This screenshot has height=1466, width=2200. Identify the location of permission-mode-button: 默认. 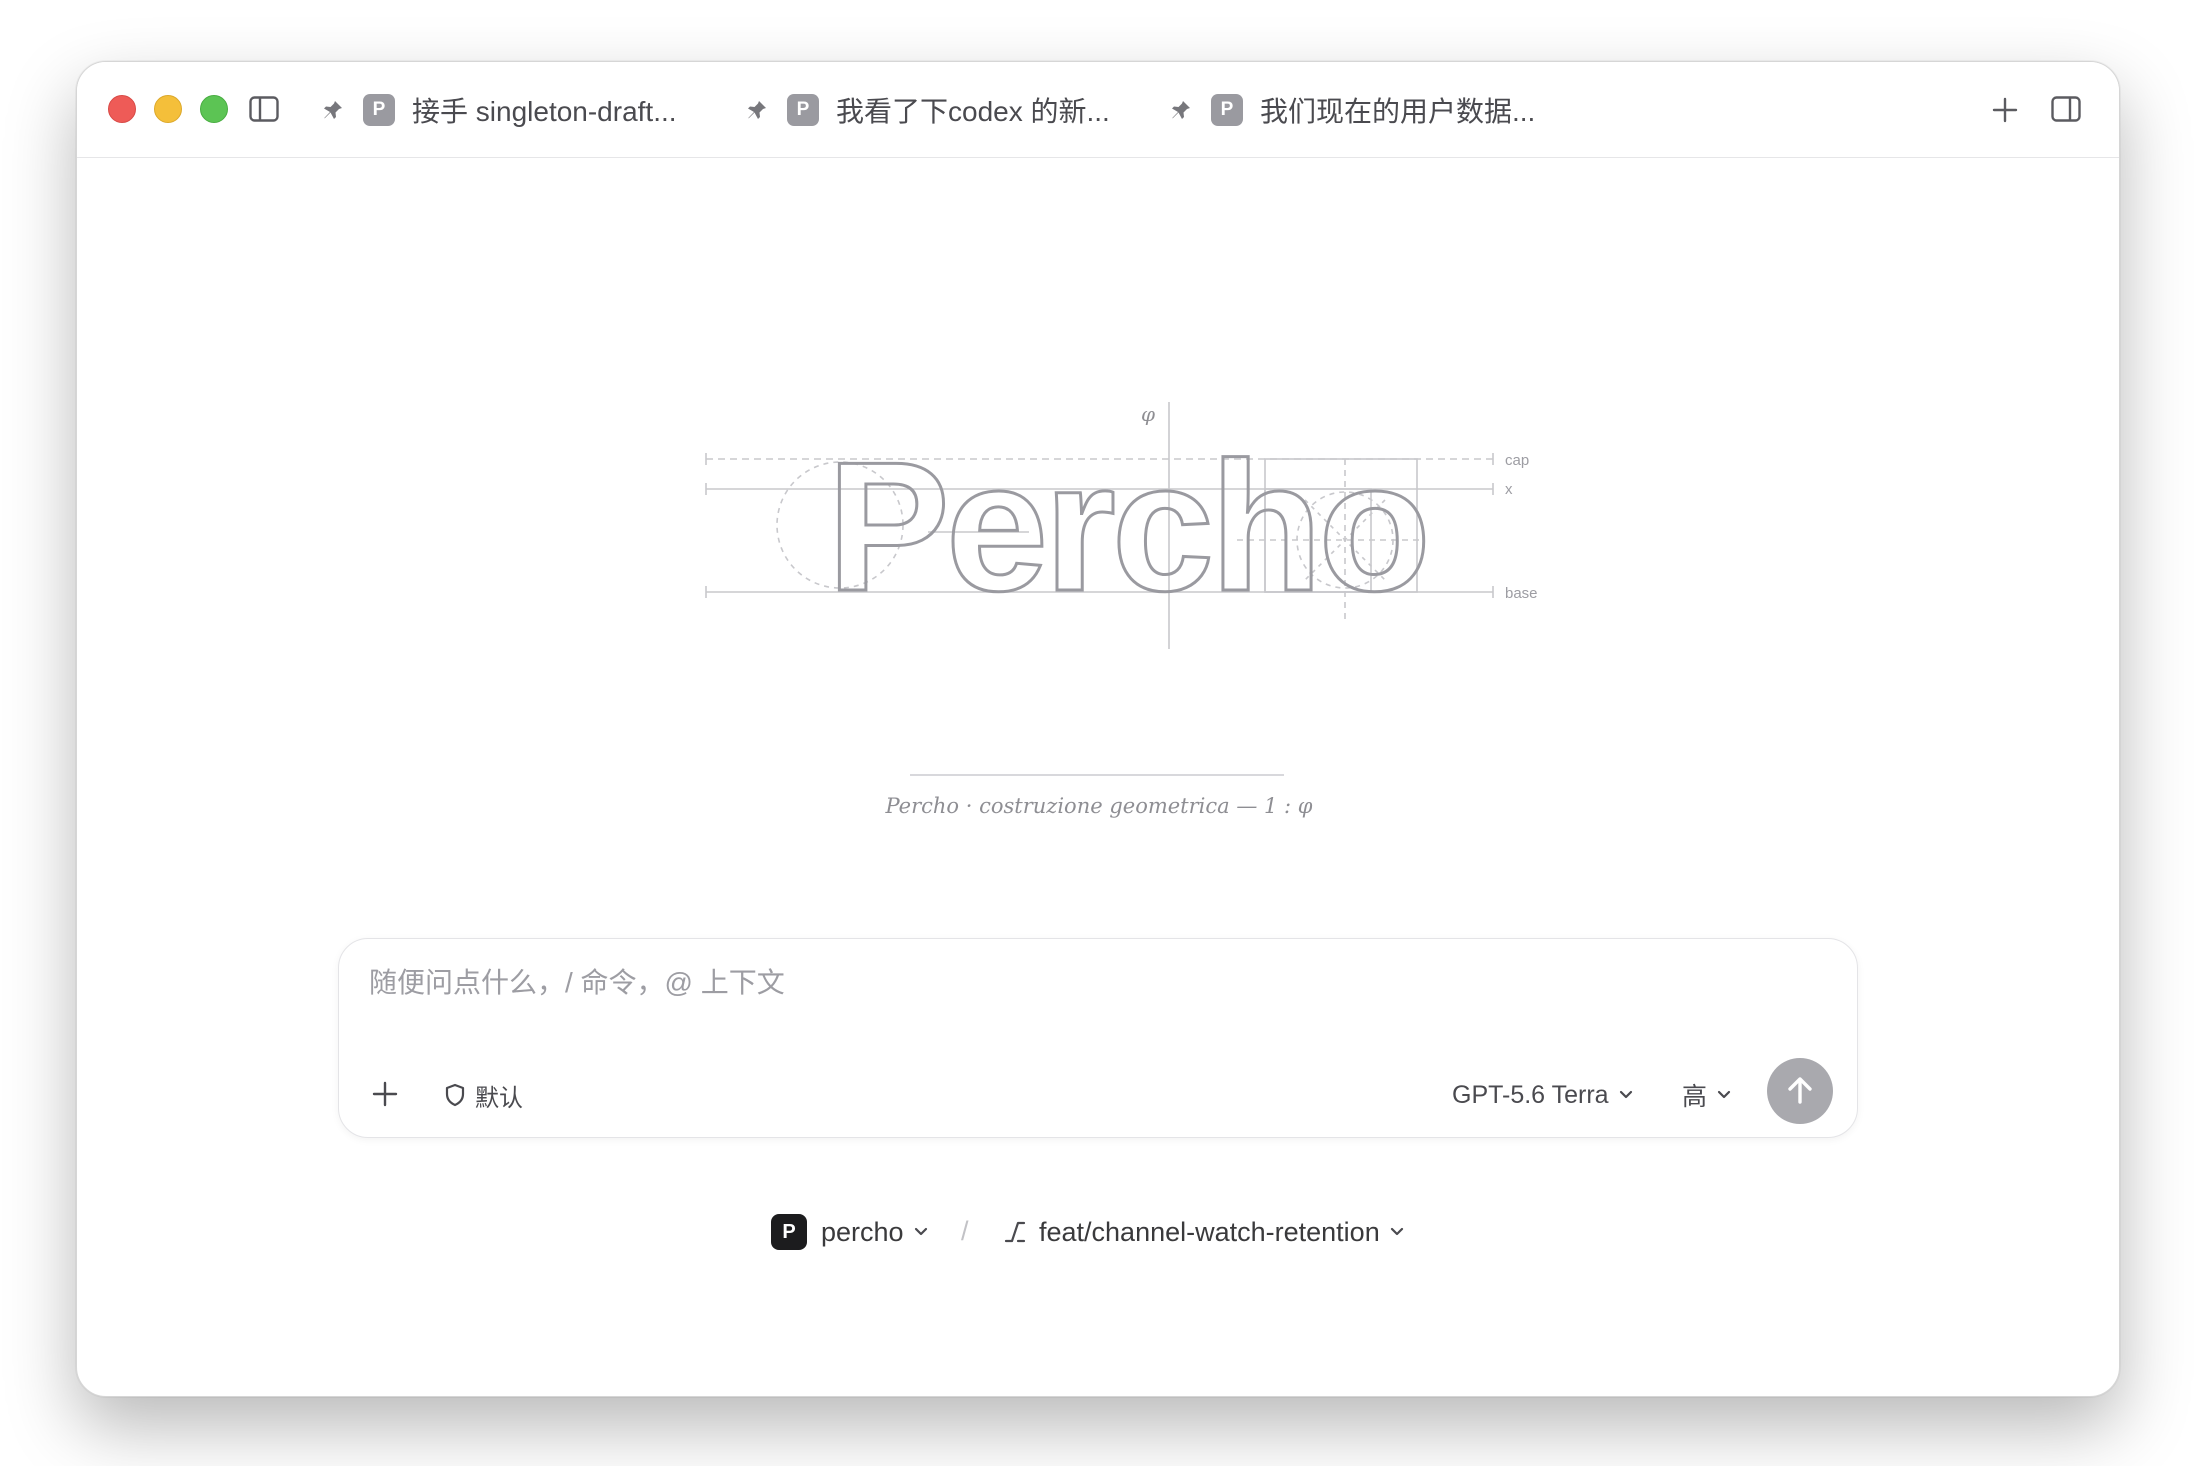
(484, 1095).